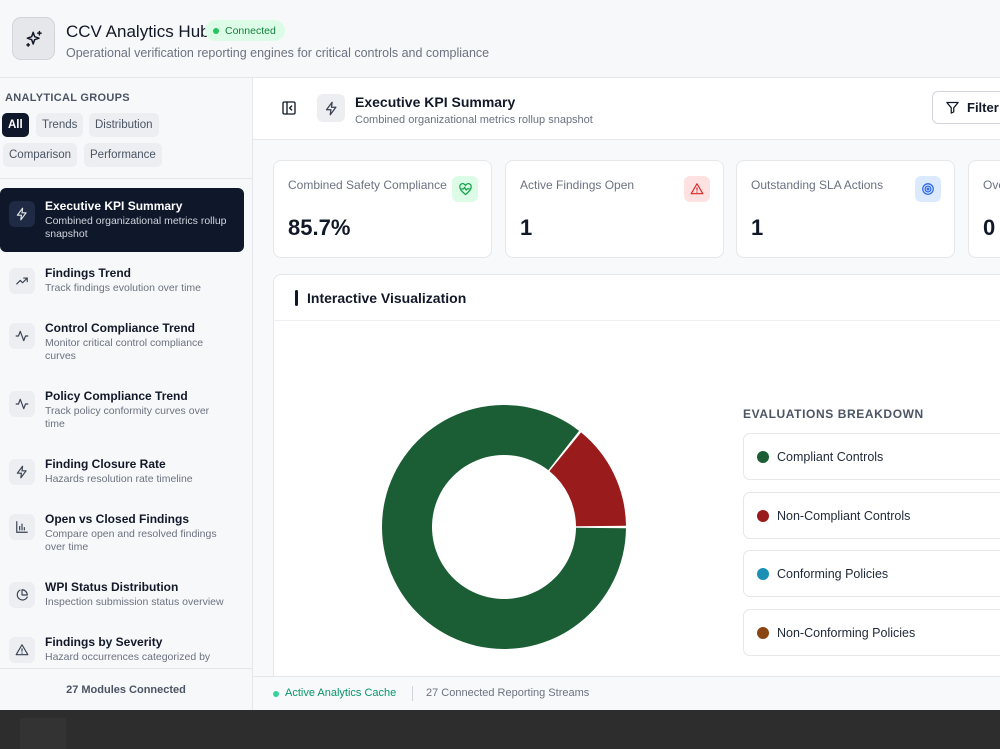 The image size is (1000, 749). Describe the element at coordinates (126, 689) in the screenshot. I see `modules-count: 27 Modules Connected` at that location.